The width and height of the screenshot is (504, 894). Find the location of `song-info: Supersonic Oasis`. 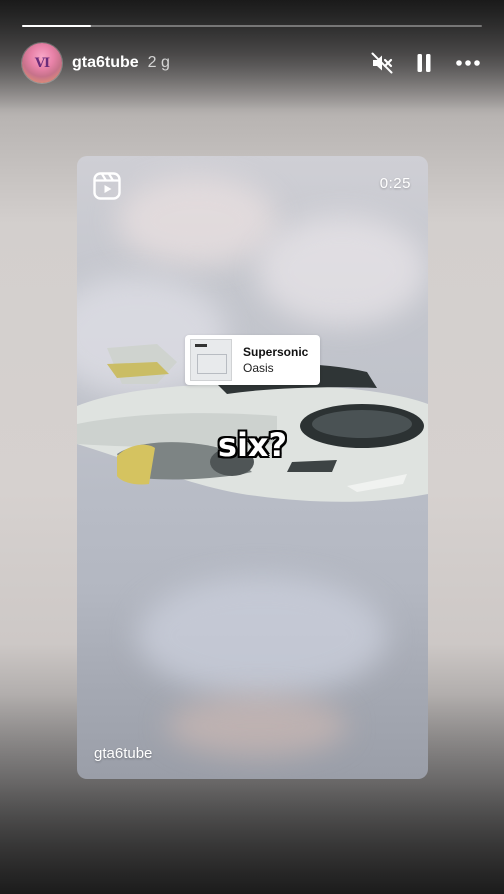

song-info: Supersonic Oasis is located at coordinates (275, 360).